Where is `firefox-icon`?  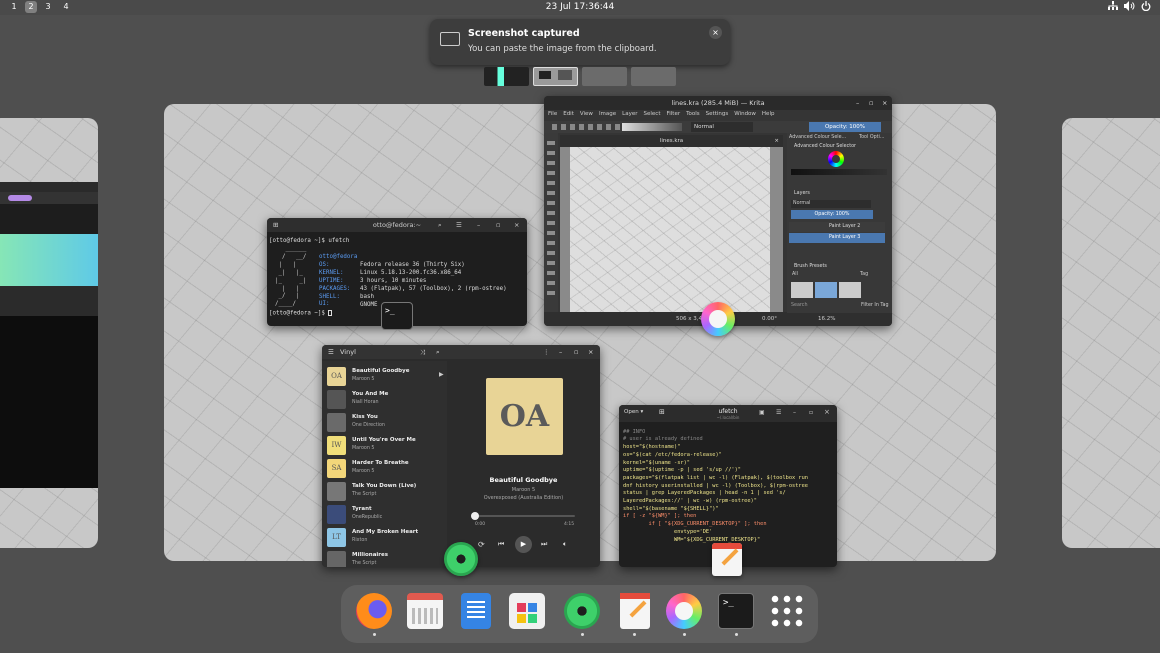 firefox-icon is located at coordinates (374, 611).